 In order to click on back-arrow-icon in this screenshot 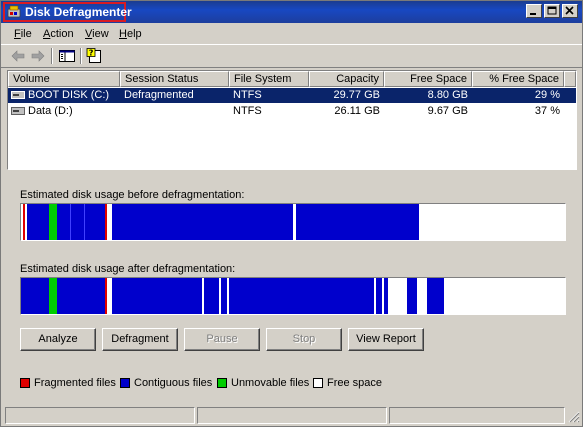, I will do `click(18, 56)`.